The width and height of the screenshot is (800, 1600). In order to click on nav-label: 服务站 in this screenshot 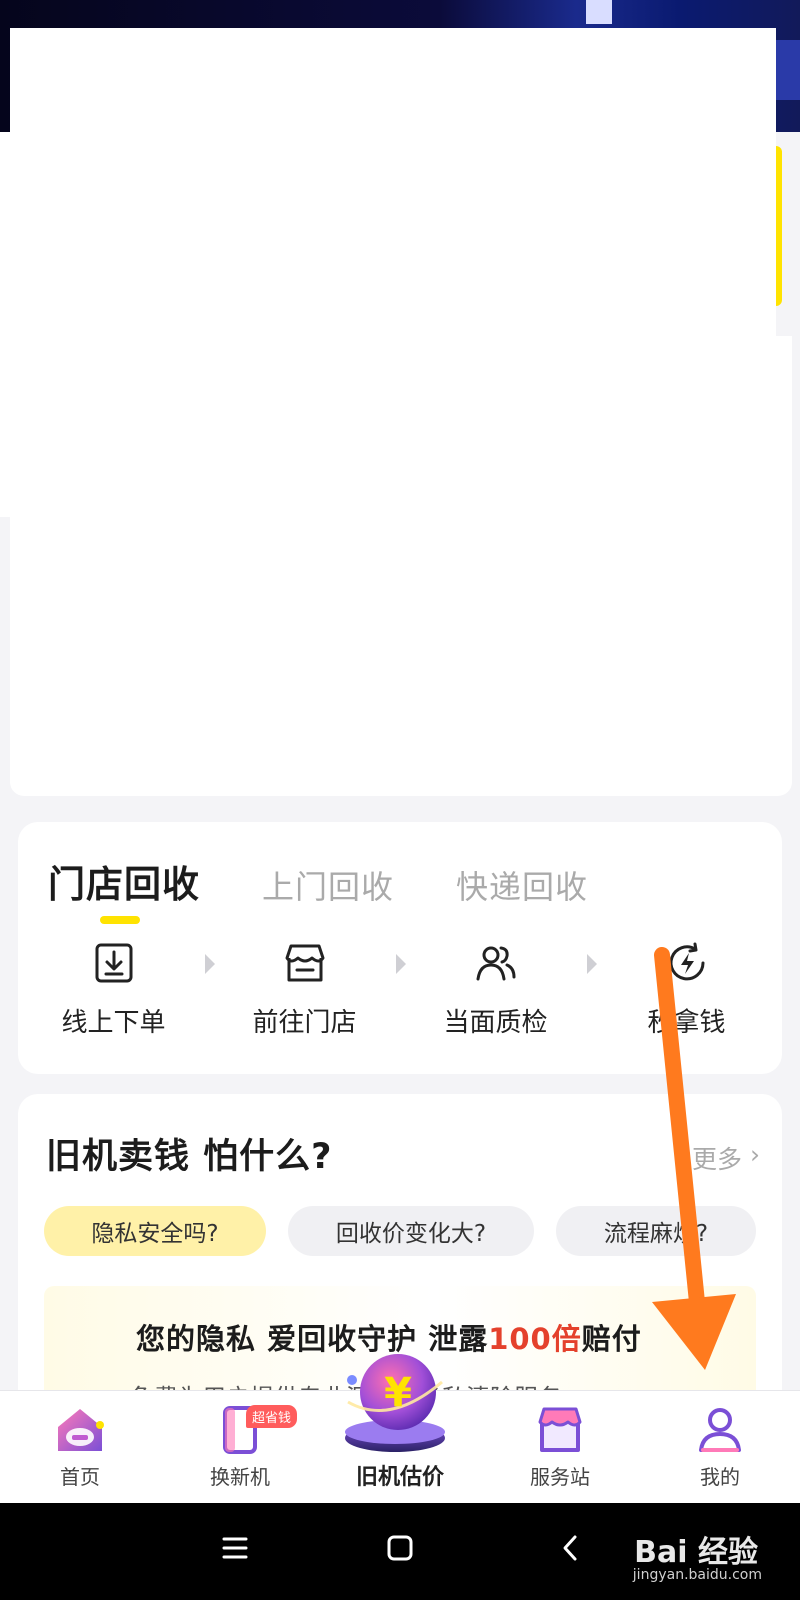, I will do `click(560, 1477)`.